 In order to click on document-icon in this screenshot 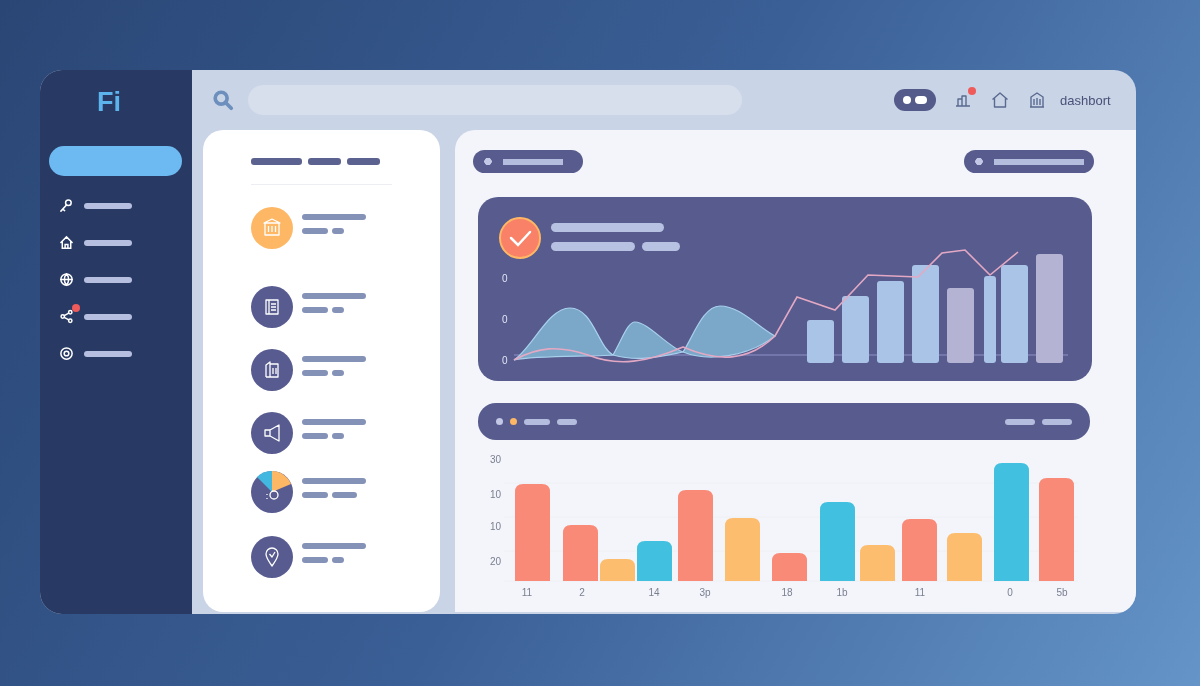, I will do `click(272, 307)`.